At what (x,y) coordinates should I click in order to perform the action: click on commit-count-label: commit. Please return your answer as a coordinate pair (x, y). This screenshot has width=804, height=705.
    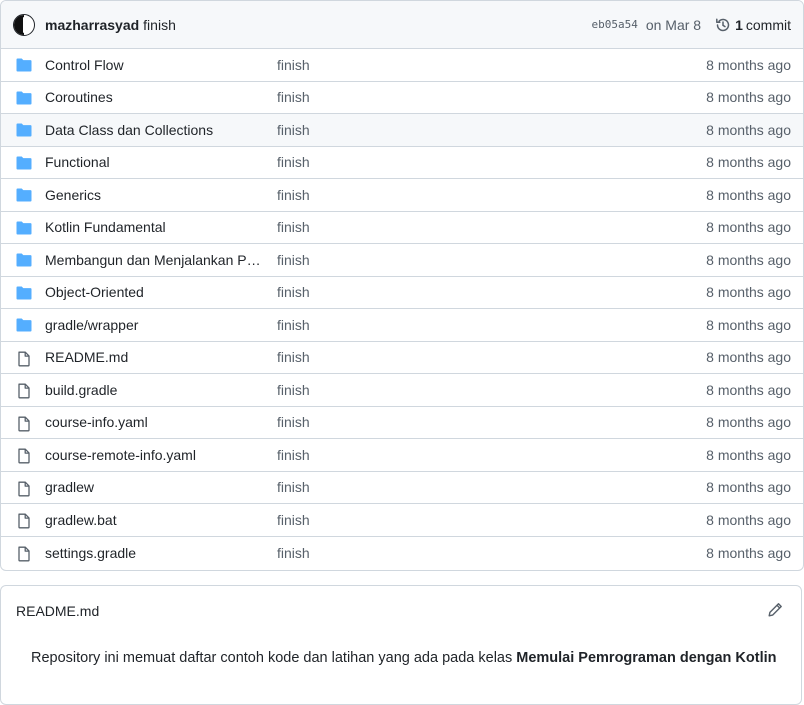
    Looking at the image, I should click on (768, 24).